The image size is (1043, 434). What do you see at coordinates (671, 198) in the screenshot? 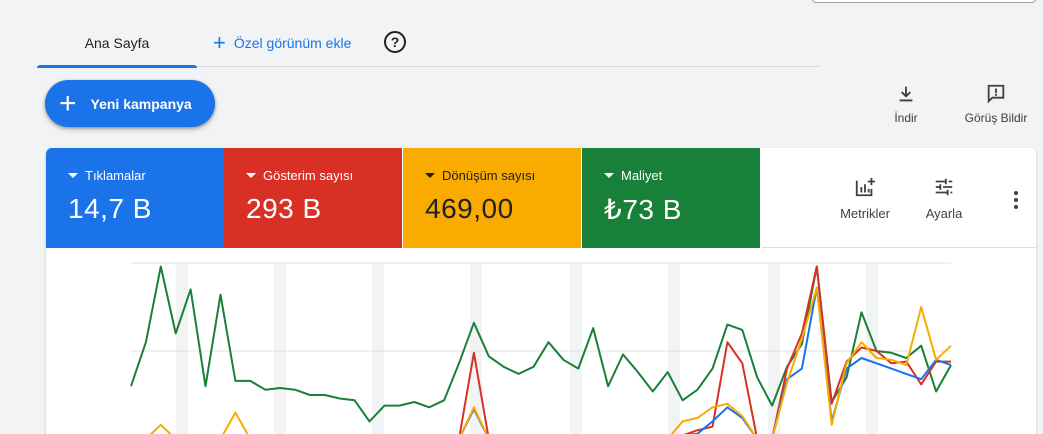
I see `metric-cost: Maliyet ₺73 B` at bounding box center [671, 198].